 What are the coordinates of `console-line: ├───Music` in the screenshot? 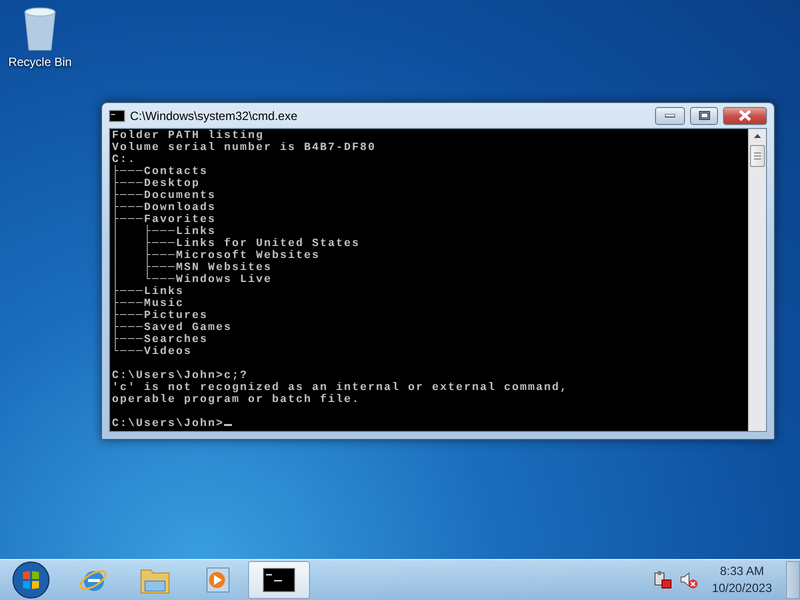 It's located at (148, 304).